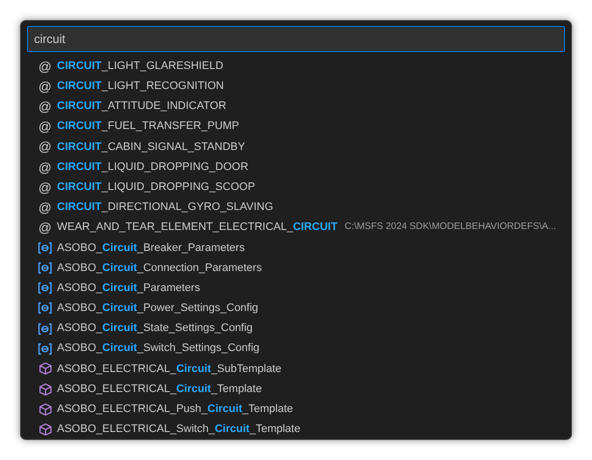 This screenshot has height=460, width=592. I want to click on search-field: circuit, so click(296, 39).